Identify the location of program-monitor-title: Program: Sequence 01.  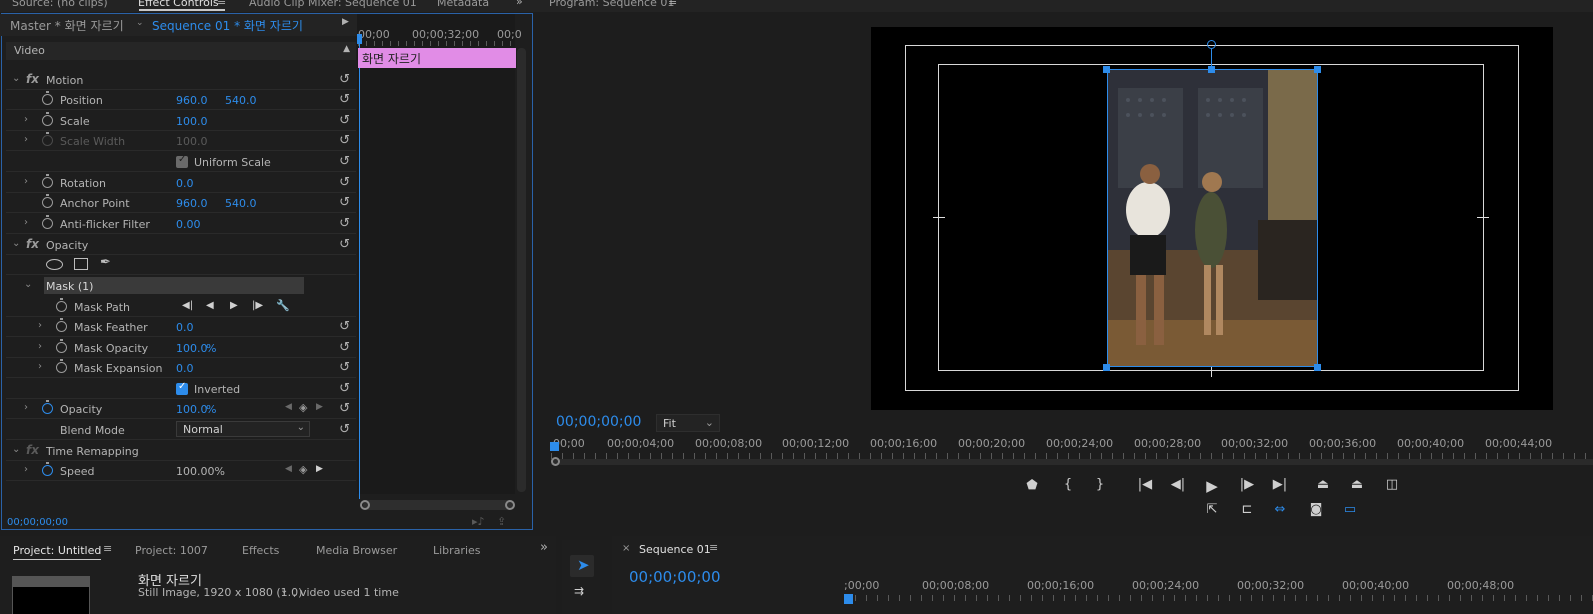
(611, 4).